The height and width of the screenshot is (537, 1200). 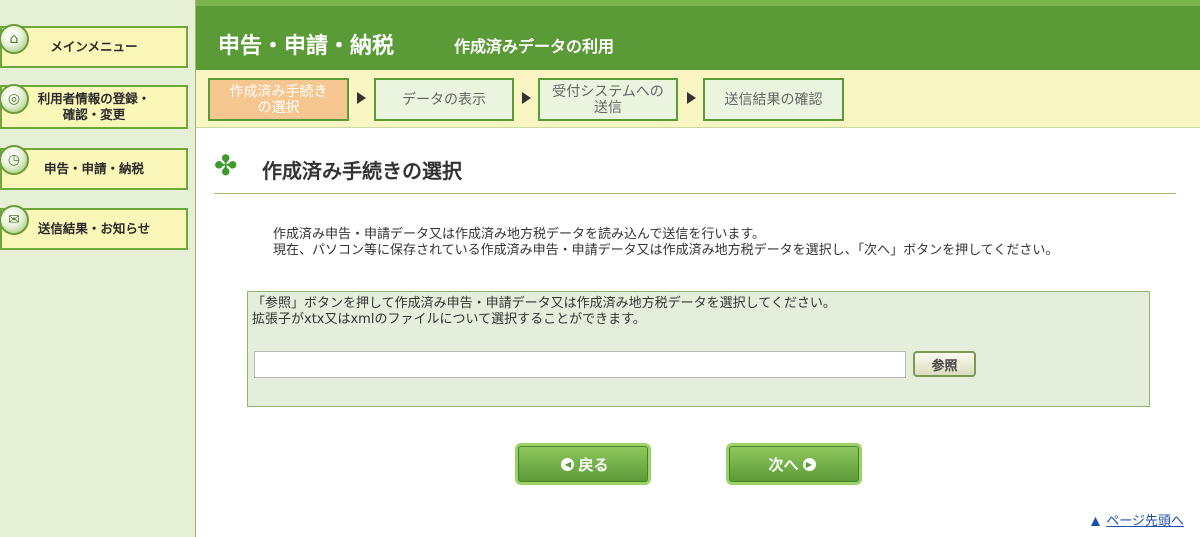 What do you see at coordinates (362, 171) in the screenshot?
I see `page-title: 作成済み手続きの選択` at bounding box center [362, 171].